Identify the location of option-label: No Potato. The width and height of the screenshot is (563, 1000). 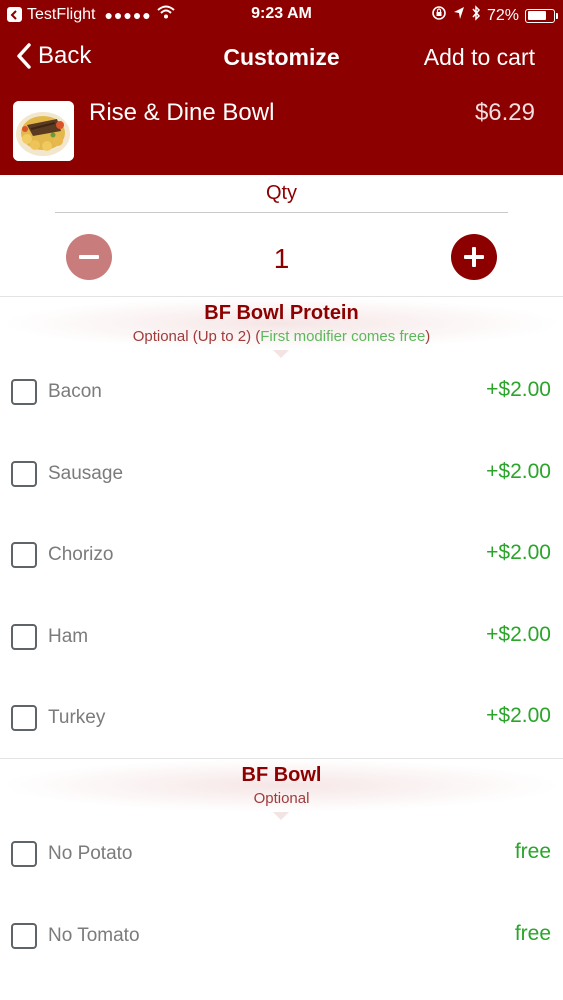
(90, 853).